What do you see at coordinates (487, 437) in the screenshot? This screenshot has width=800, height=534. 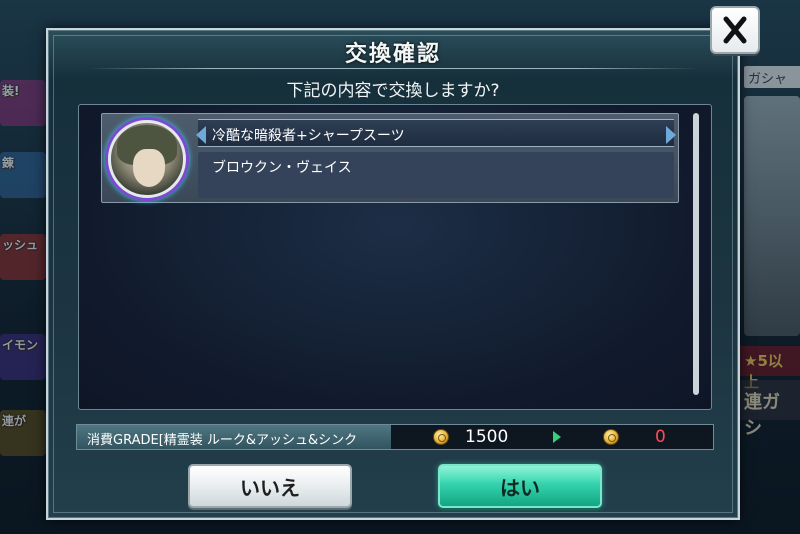 I see `current-amount: 1500` at bounding box center [487, 437].